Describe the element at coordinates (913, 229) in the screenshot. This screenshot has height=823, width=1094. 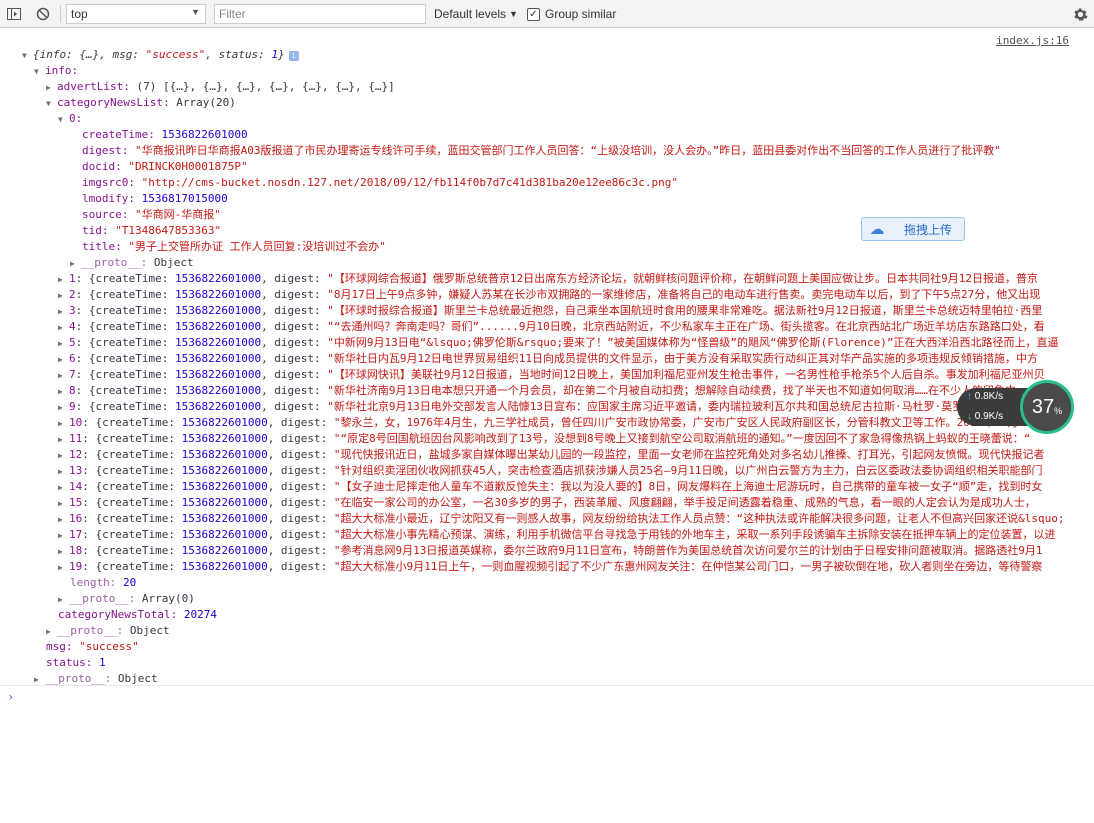
I see `drag-upload-button: ☁ 拖拽上传` at that location.